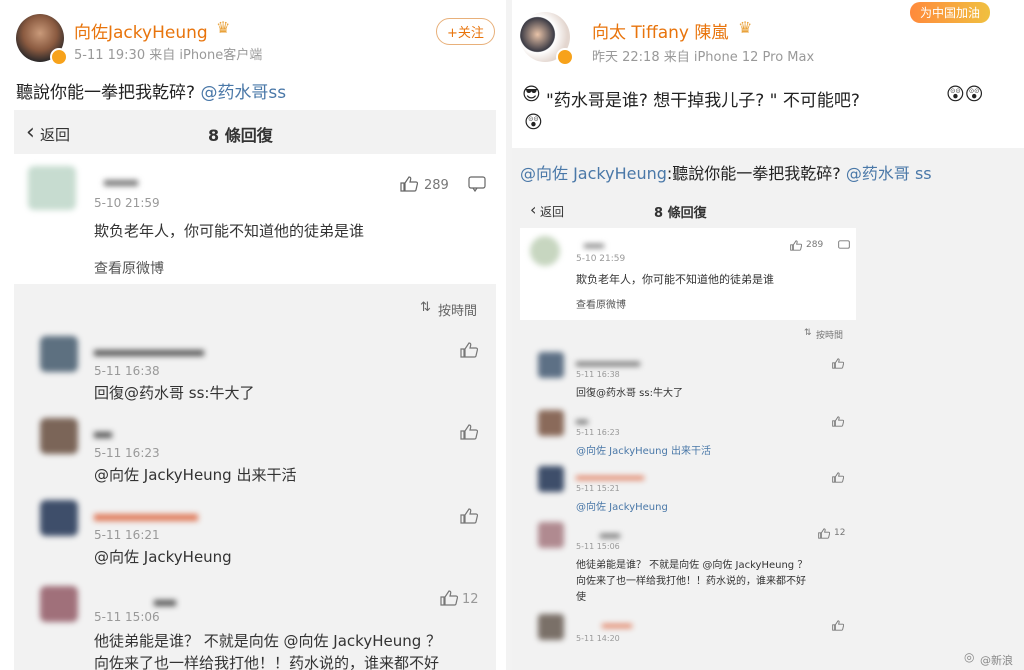  Describe the element at coordinates (598, 488) in the screenshot. I see `reply-time: 5-11 15:21` at that location.